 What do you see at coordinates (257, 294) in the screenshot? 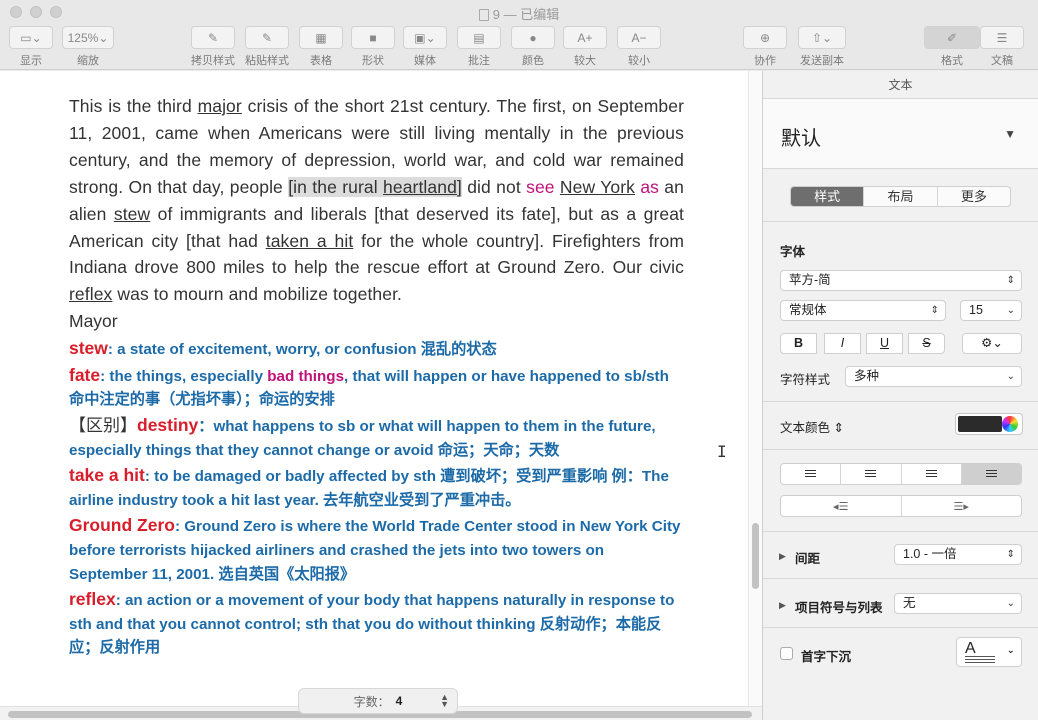
I see `text-run: was to mourn and mobilize together.` at bounding box center [257, 294].